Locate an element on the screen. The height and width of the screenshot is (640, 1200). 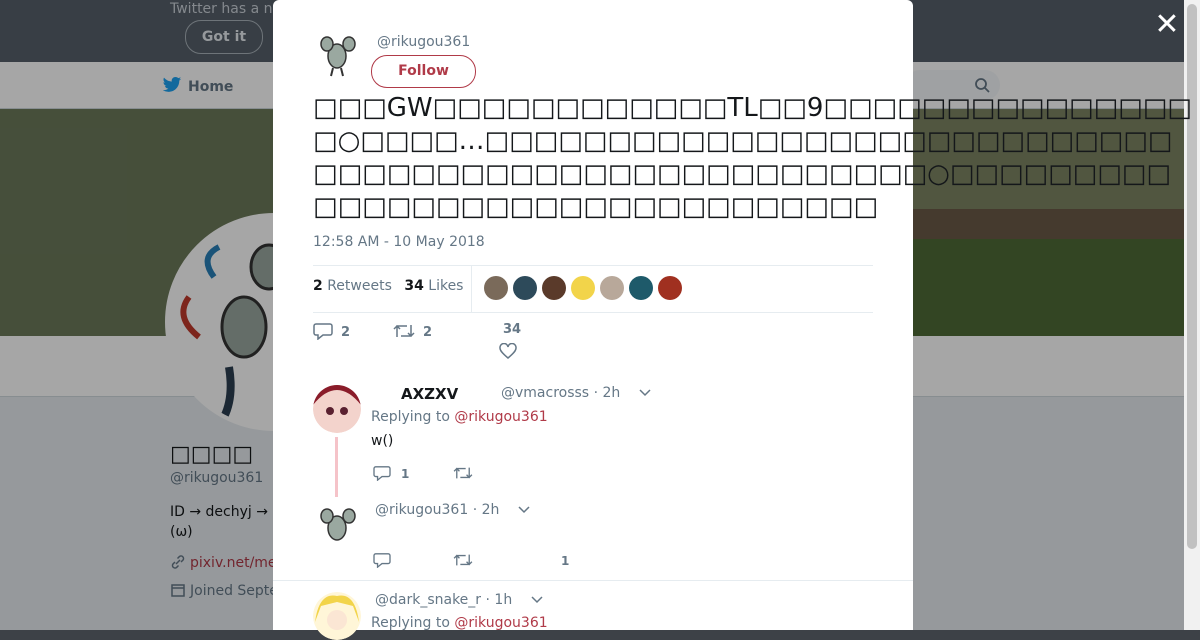
reply-action: 1 is located at coordinates (391, 473).